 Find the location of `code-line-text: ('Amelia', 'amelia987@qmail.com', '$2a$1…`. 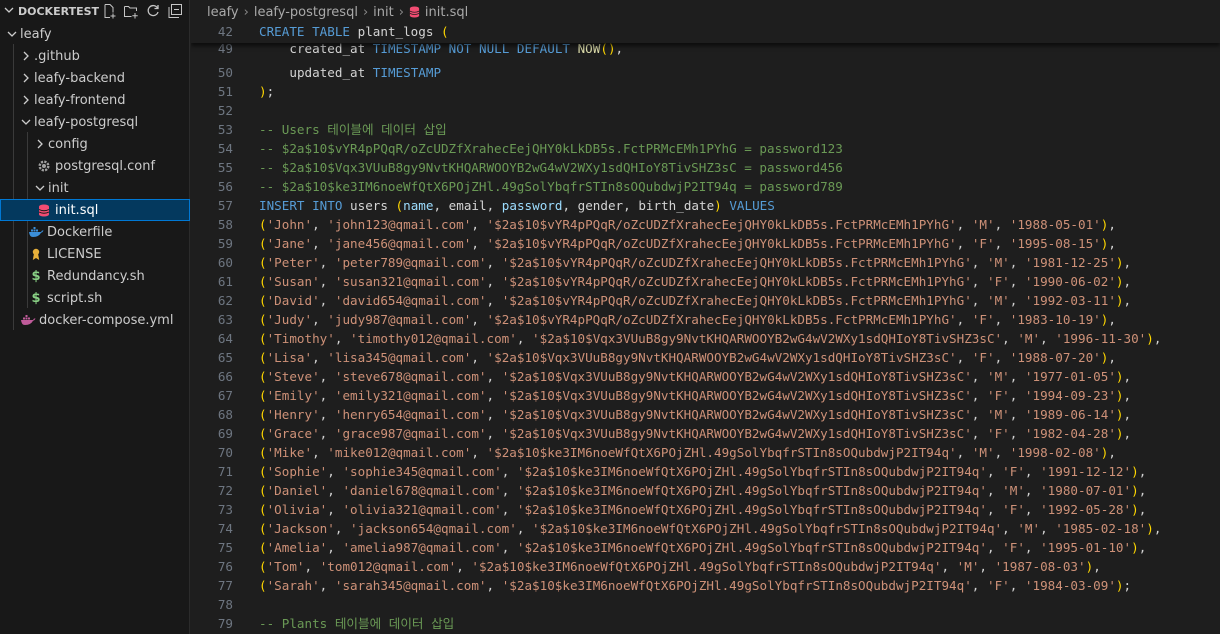

code-line-text: ('Amelia', 'amelia987@qmail.com', '$2a$1… is located at coordinates (703, 547).